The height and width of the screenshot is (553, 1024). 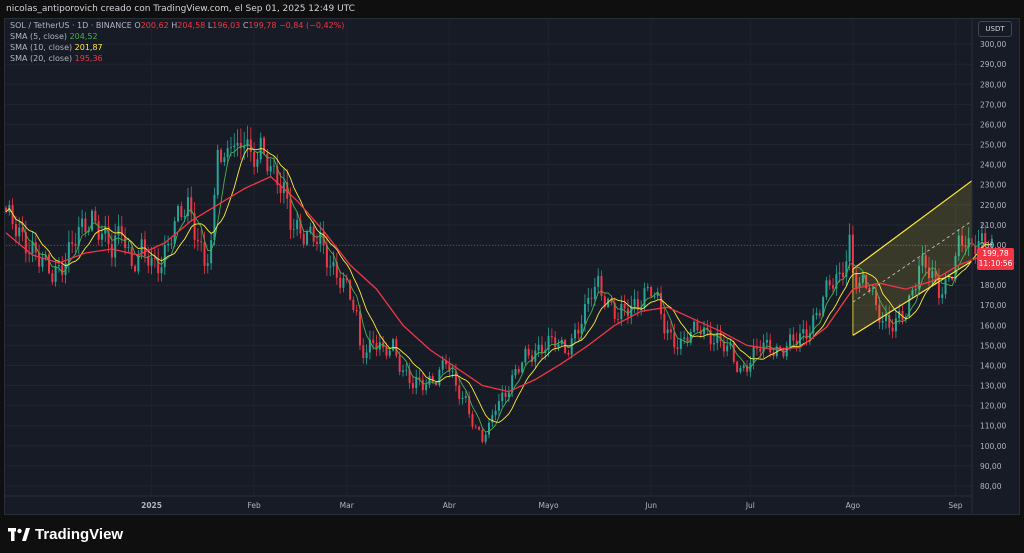 What do you see at coordinates (993, 104) in the screenshot?
I see `y-tick-label: 270,00` at bounding box center [993, 104].